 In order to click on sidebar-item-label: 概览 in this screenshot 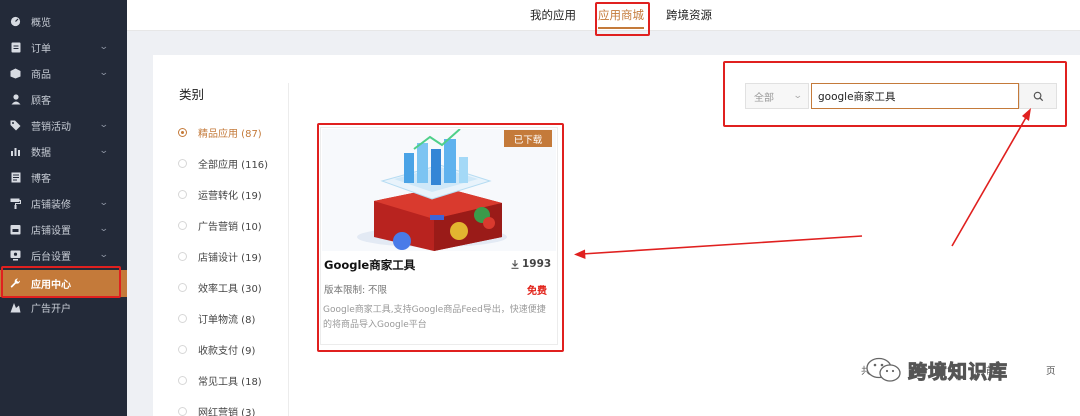, I will do `click(41, 23)`.